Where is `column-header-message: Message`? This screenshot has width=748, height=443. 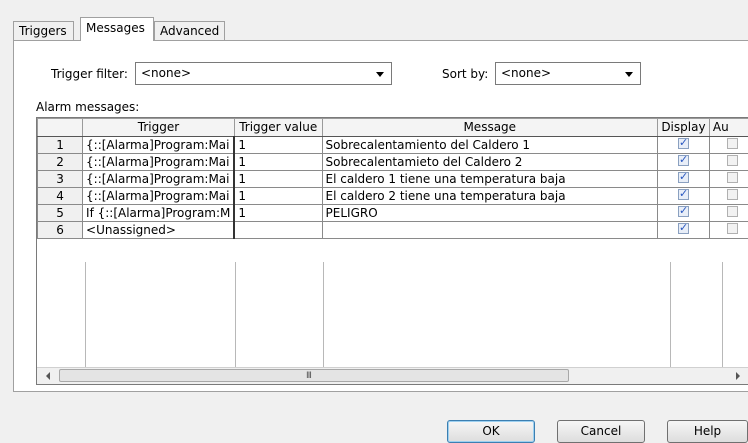 column-header-message: Message is located at coordinates (489, 127).